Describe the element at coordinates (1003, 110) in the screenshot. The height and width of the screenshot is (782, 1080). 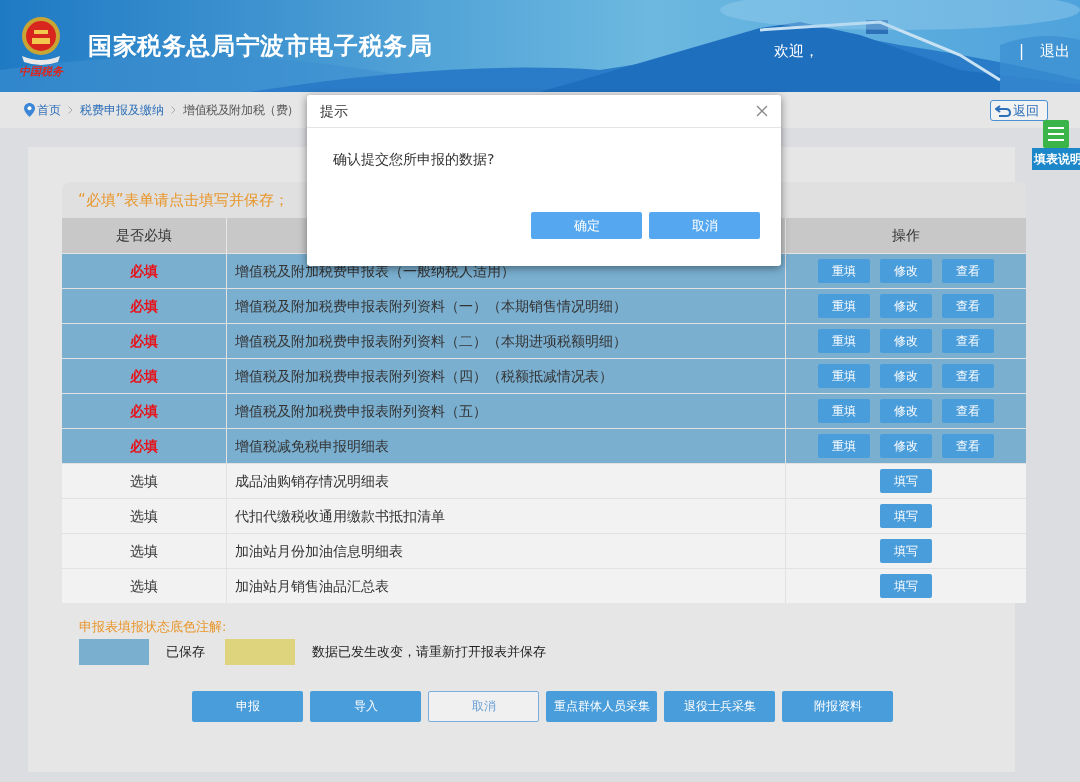
I see `return-icon` at that location.